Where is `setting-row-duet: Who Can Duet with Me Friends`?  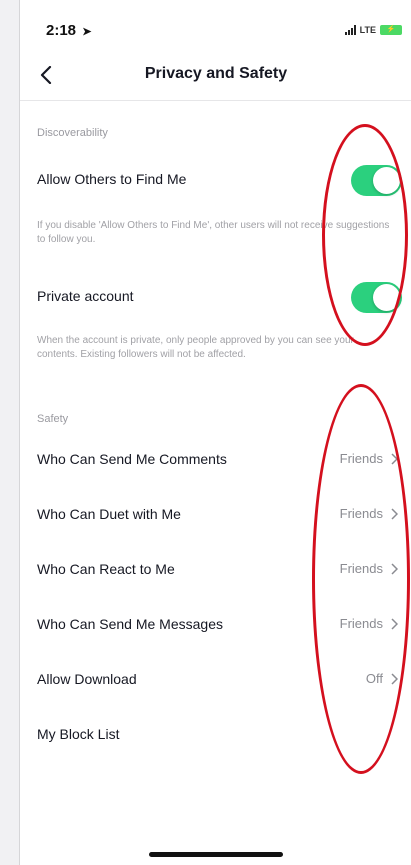 setting-row-duet: Who Can Duet with Me Friends is located at coordinates (215, 515).